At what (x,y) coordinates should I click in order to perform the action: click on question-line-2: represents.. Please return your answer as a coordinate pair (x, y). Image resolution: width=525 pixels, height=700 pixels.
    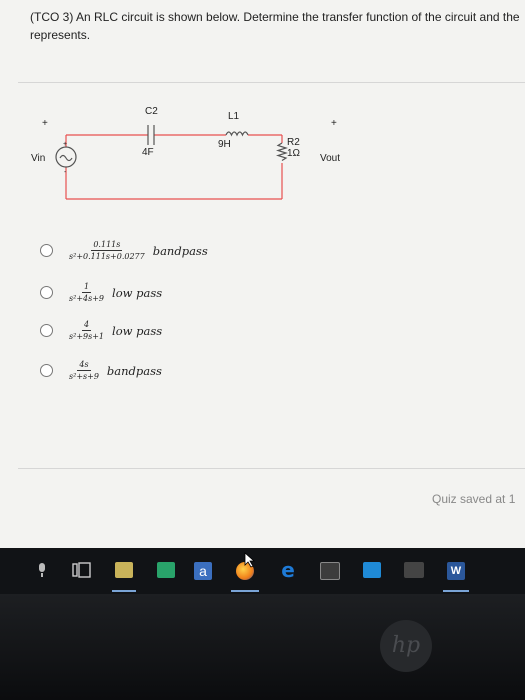
    Looking at the image, I should click on (60, 35).